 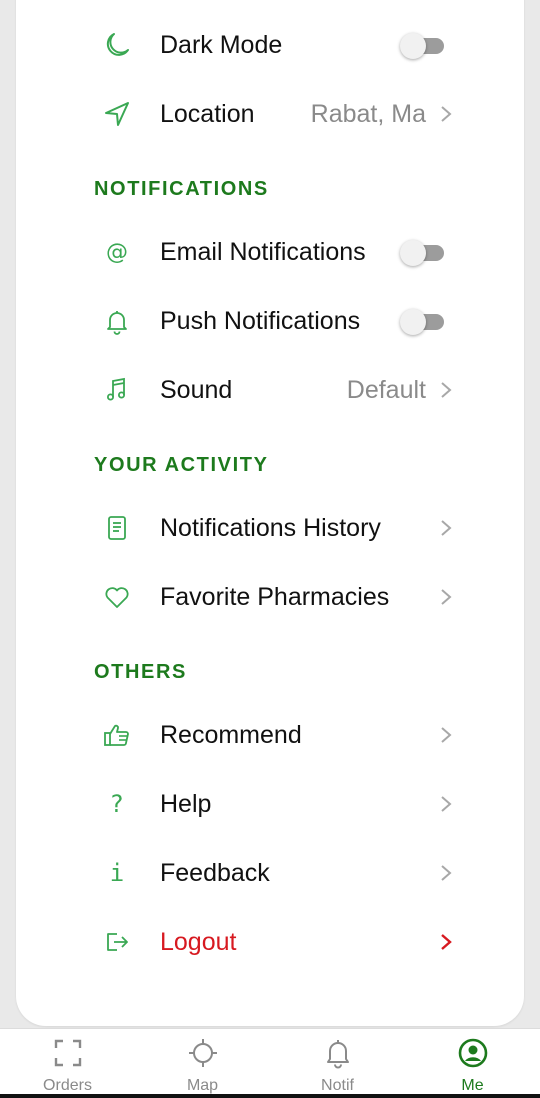 What do you see at coordinates (117, 390) in the screenshot?
I see `music-note-icon` at bounding box center [117, 390].